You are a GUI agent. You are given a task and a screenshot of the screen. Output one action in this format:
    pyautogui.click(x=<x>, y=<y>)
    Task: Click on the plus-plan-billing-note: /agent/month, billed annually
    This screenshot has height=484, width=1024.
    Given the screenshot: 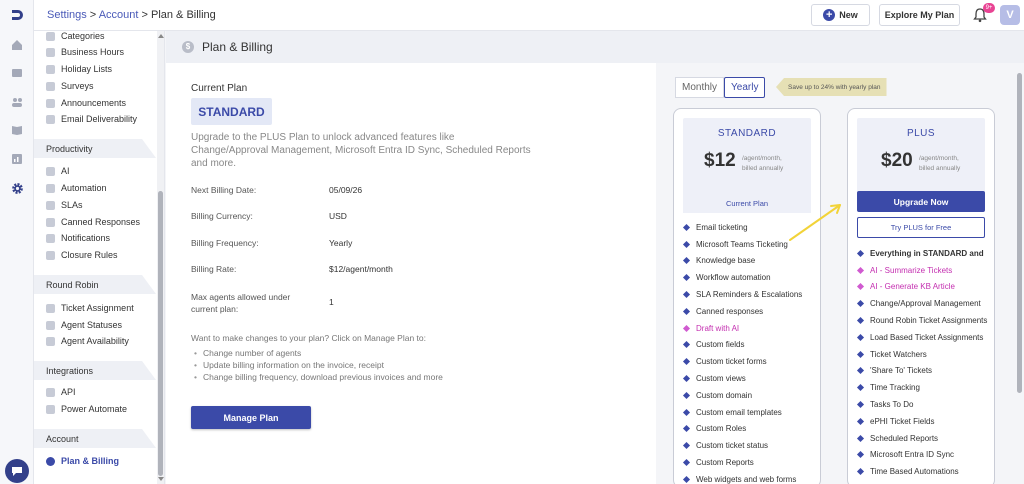 What is the action you would take?
    pyautogui.click(x=940, y=163)
    